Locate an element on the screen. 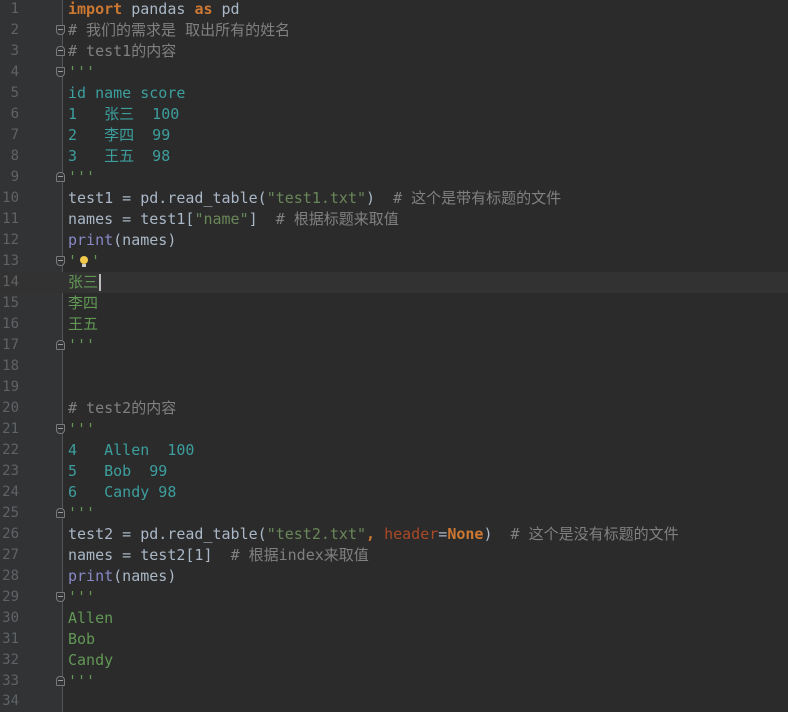  docstring: id name score is located at coordinates (127, 93).